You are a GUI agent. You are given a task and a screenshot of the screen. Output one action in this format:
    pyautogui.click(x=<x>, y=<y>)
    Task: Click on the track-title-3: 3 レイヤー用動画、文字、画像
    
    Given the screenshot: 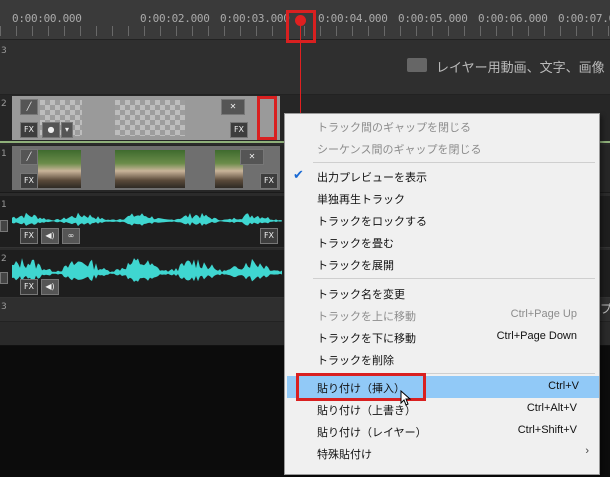 What is the action you would take?
    pyautogui.click(x=305, y=67)
    